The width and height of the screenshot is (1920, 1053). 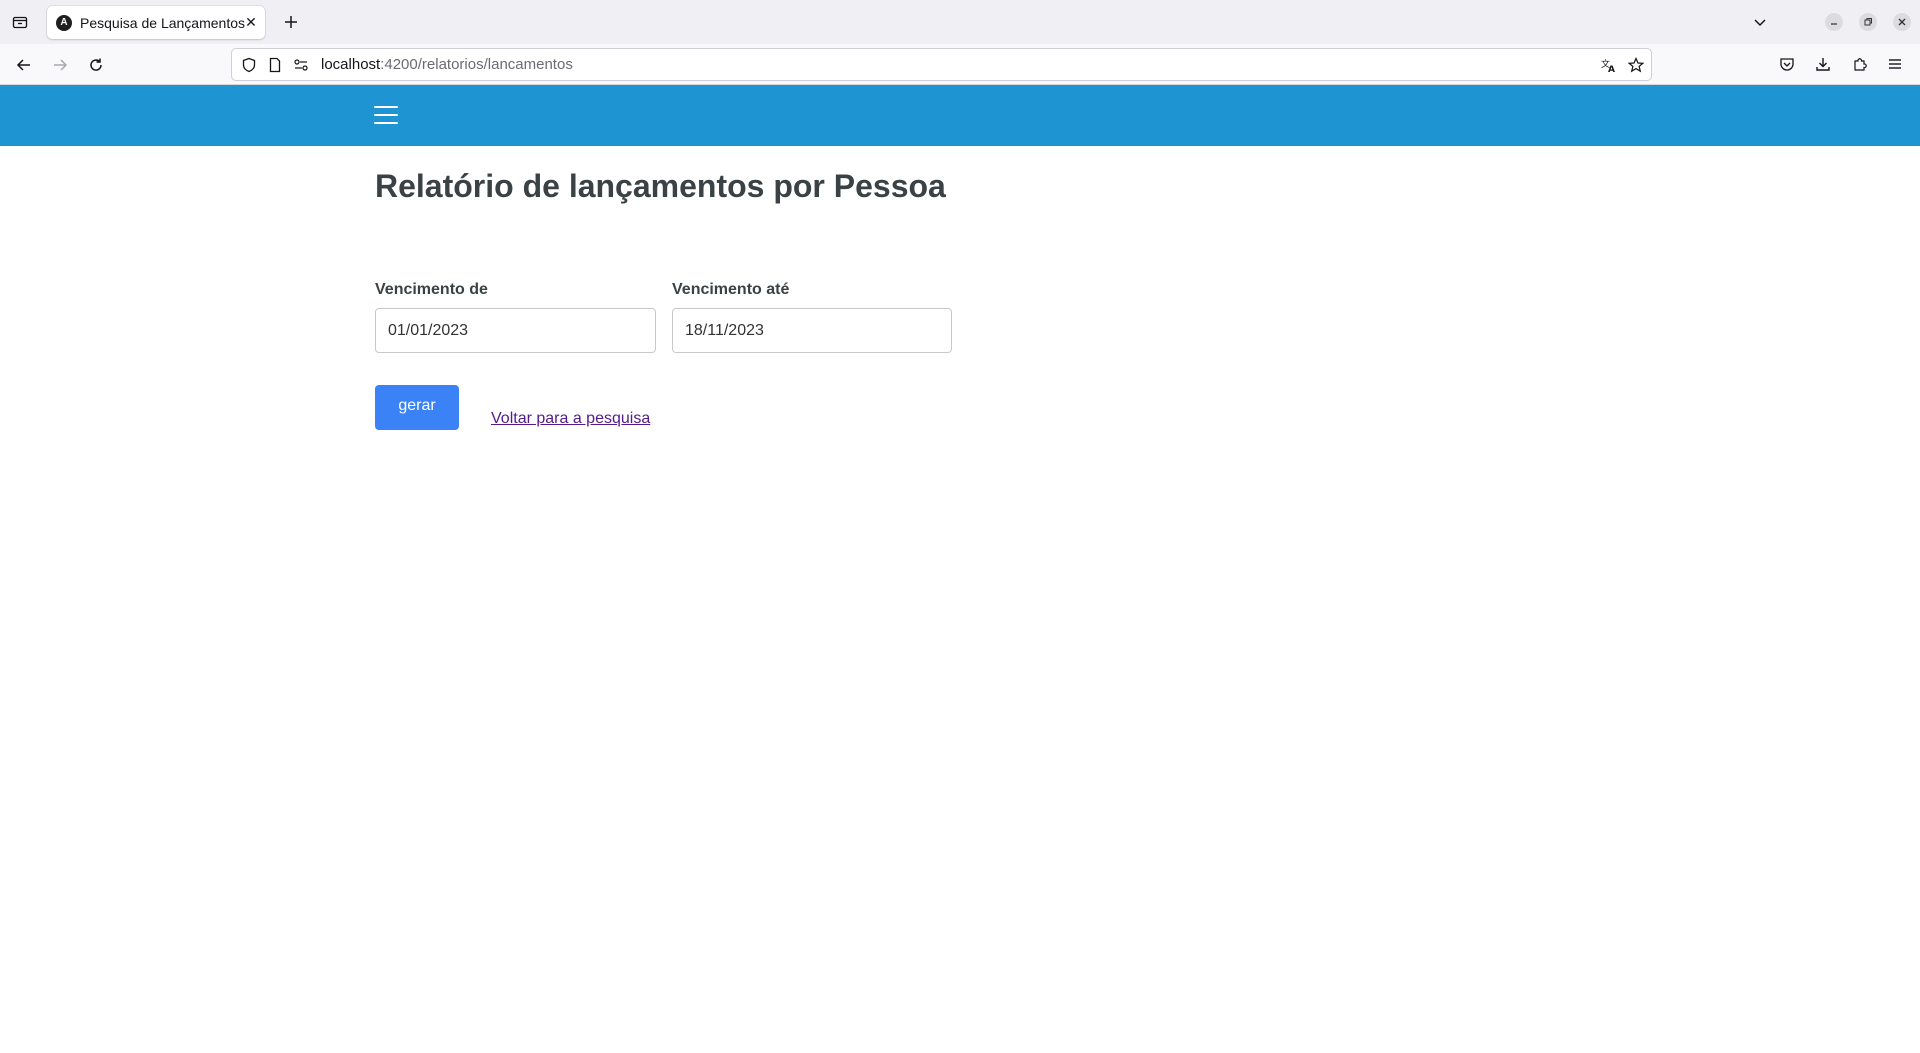 What do you see at coordinates (1611, 69) in the screenshot?
I see `svg-text: A` at bounding box center [1611, 69].